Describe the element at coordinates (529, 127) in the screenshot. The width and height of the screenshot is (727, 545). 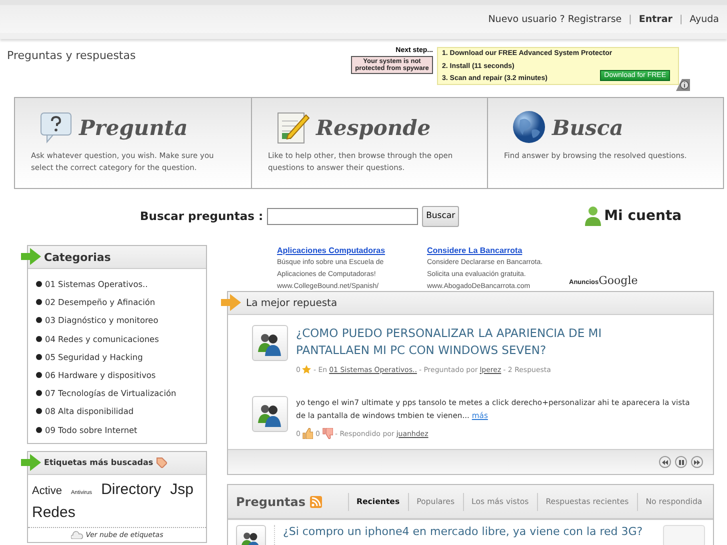
I see `globe-icon` at that location.